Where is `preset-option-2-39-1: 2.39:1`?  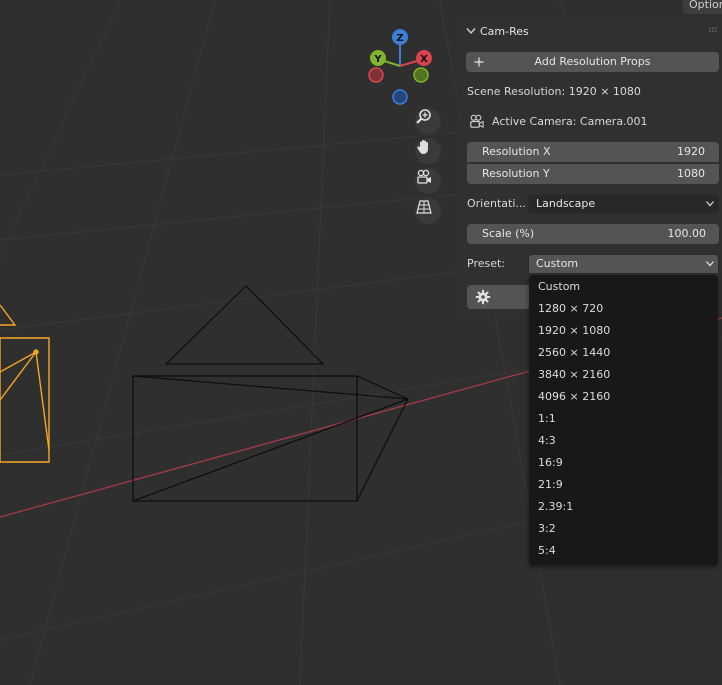 preset-option-2-39-1: 2.39:1 is located at coordinates (555, 507).